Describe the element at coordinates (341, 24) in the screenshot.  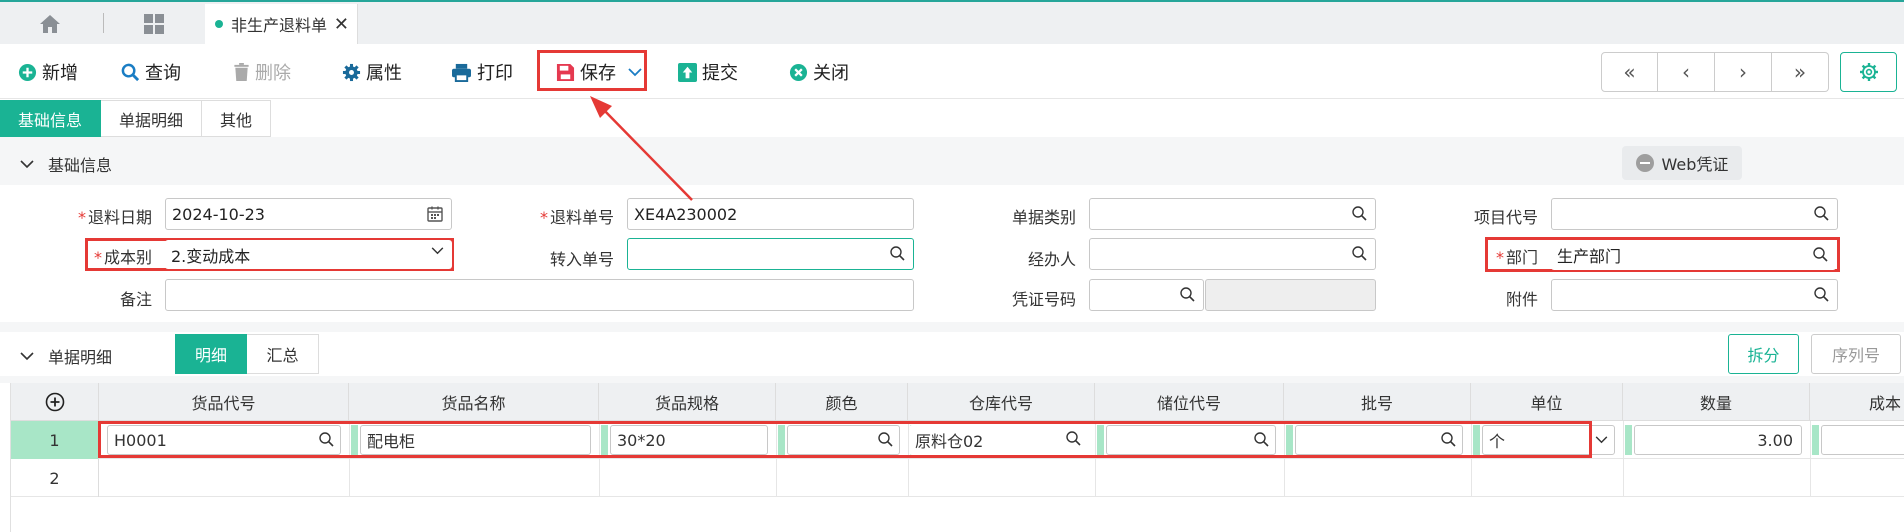
I see `close-tab-icon: ✕` at that location.